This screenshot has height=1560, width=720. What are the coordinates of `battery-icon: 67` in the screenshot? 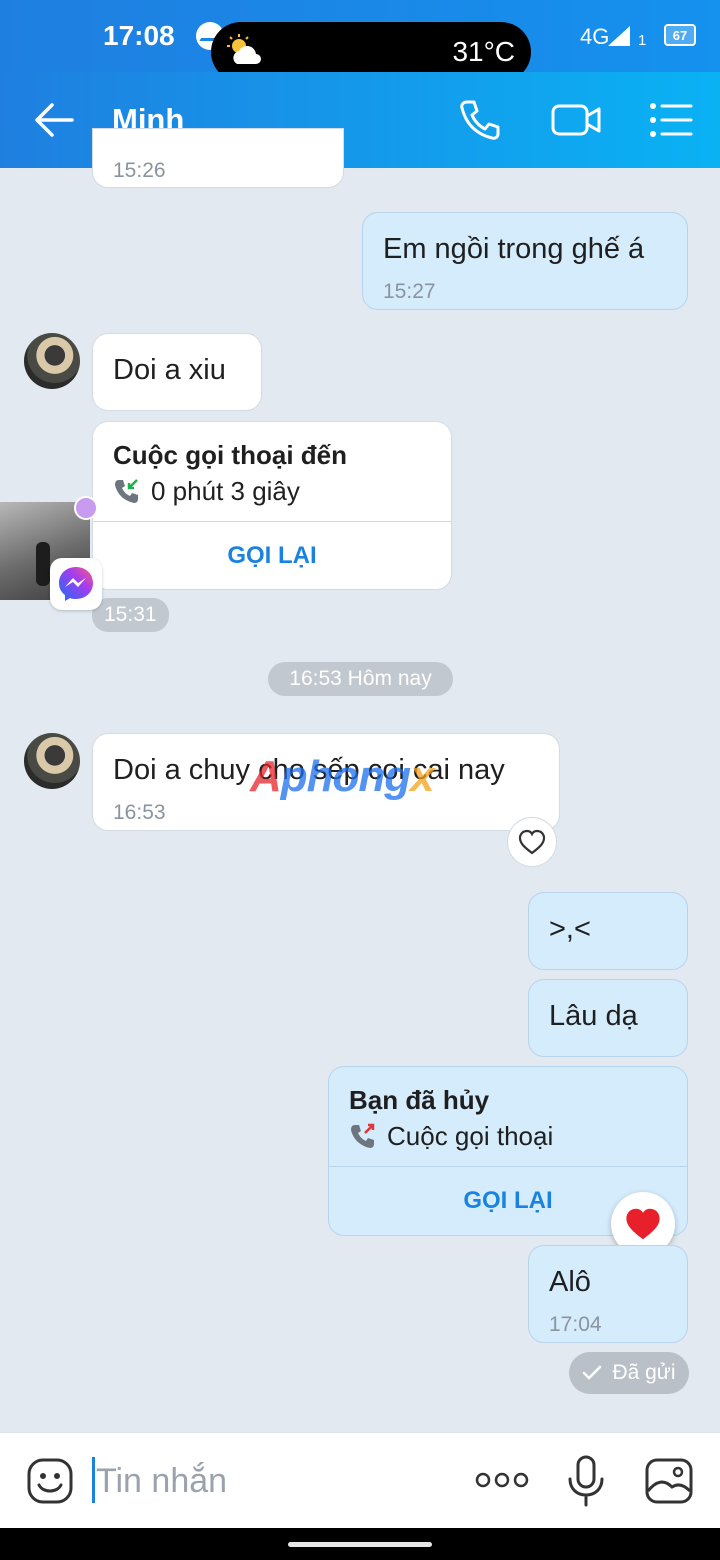 It's located at (680, 35).